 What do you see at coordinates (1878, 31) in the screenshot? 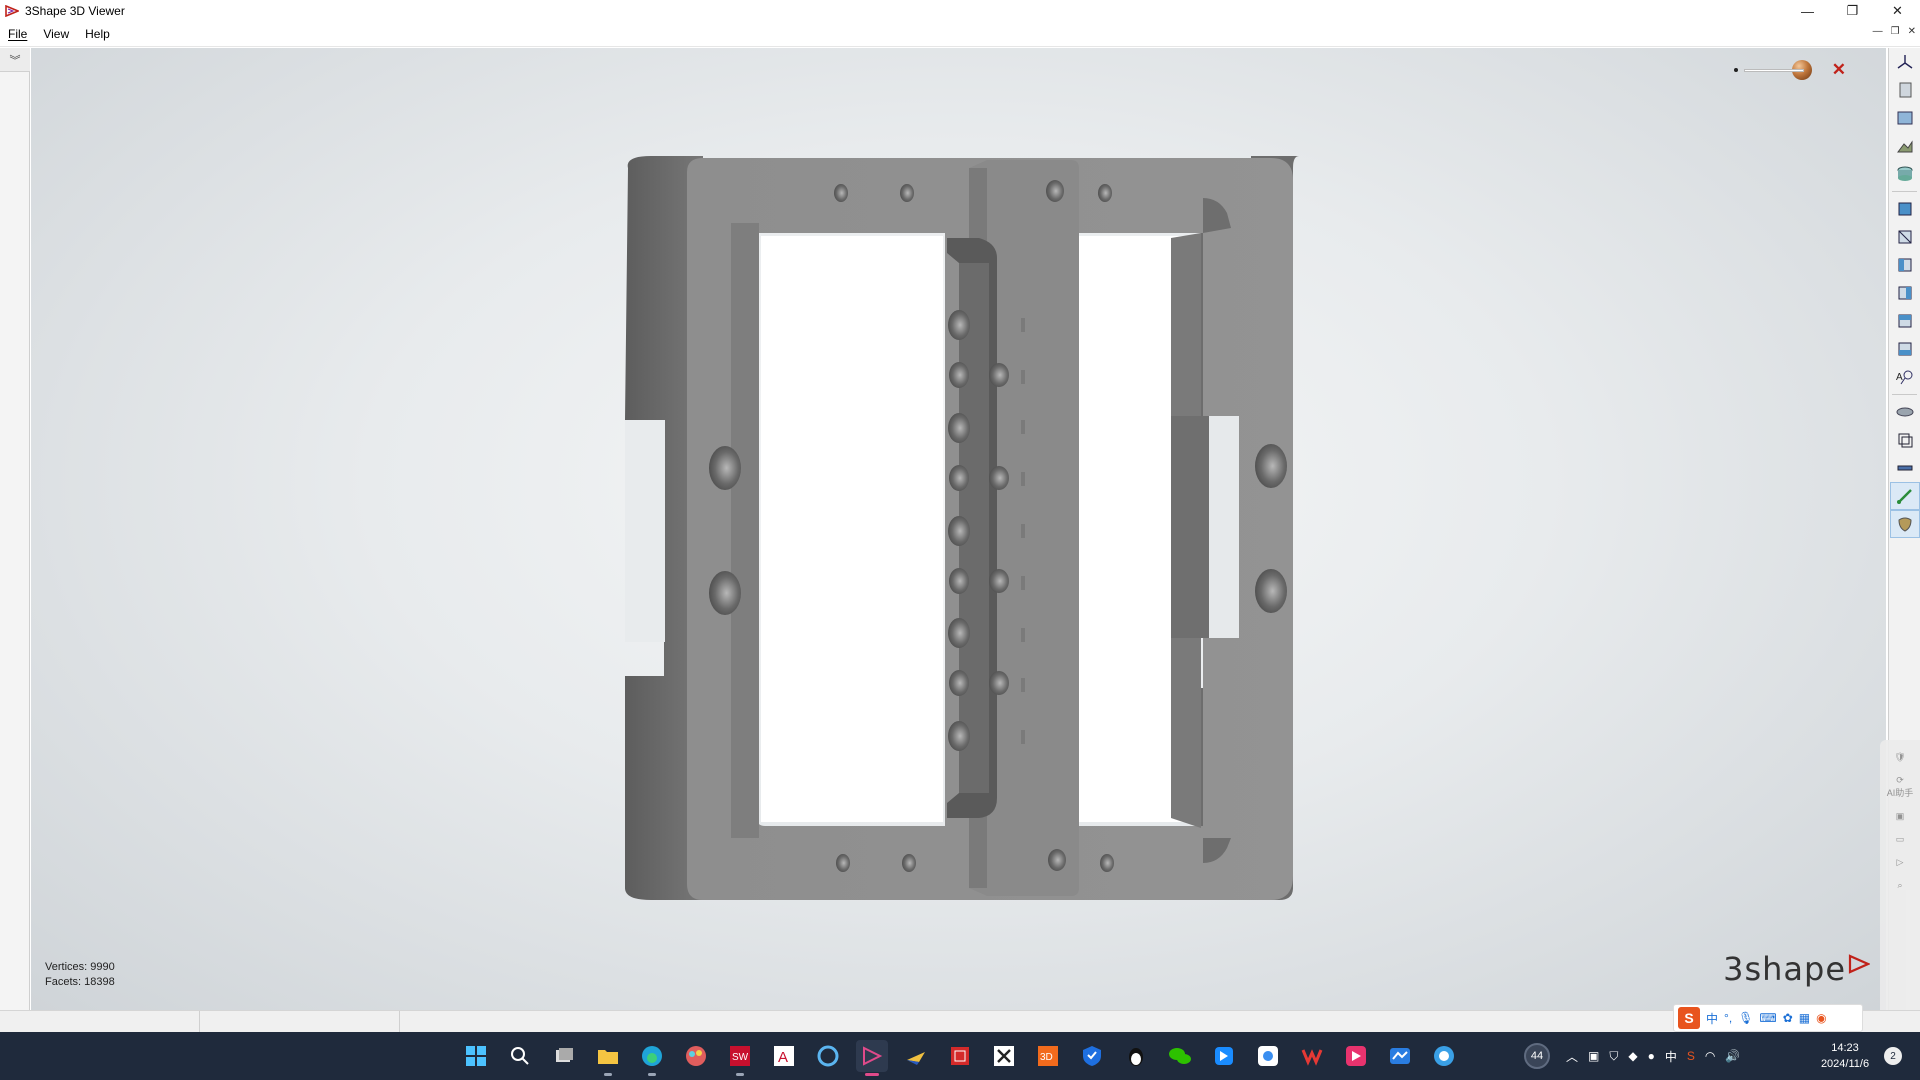
I see `doc-minimize-button: —` at bounding box center [1878, 31].